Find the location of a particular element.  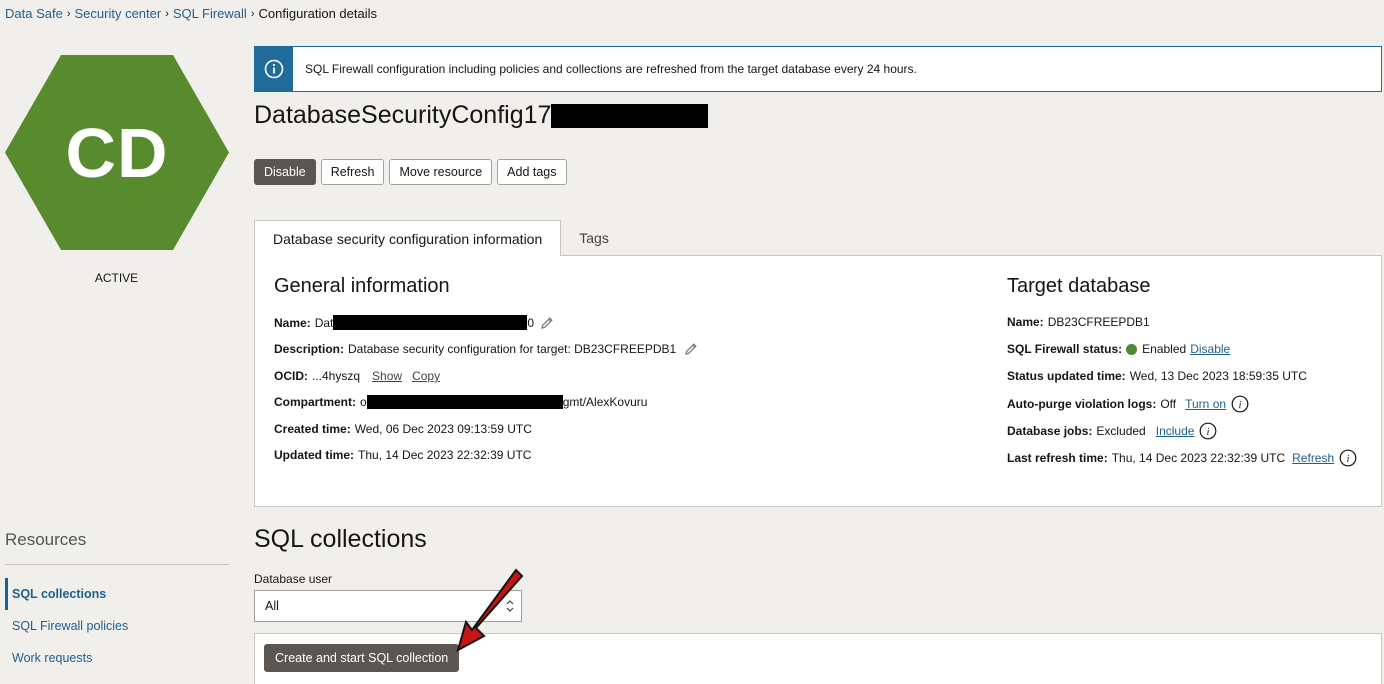

database-user-label: Database user is located at coordinates (293, 579).